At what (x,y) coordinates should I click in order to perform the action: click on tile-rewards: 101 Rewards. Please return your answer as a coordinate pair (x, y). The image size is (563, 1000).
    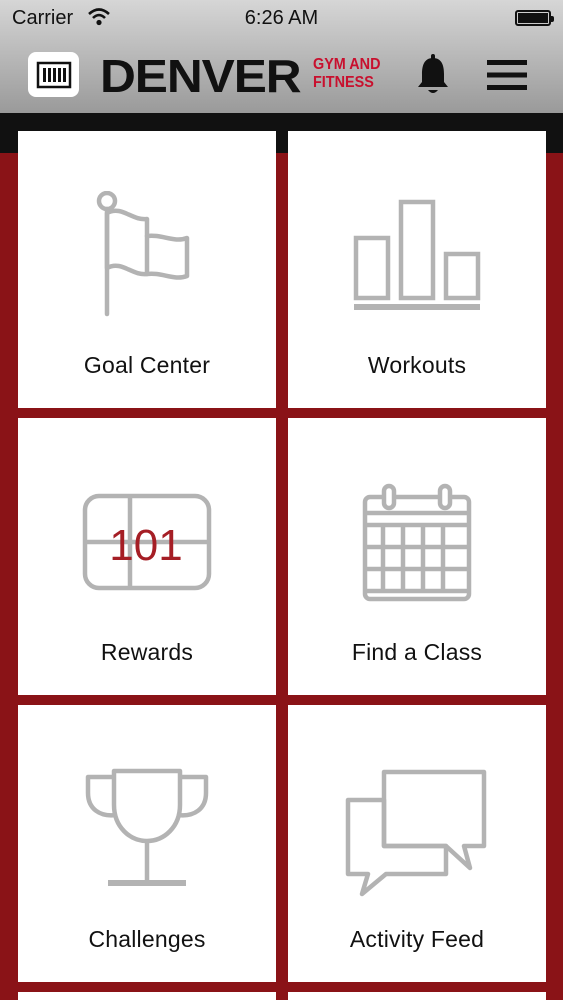
    Looking at the image, I should click on (147, 556).